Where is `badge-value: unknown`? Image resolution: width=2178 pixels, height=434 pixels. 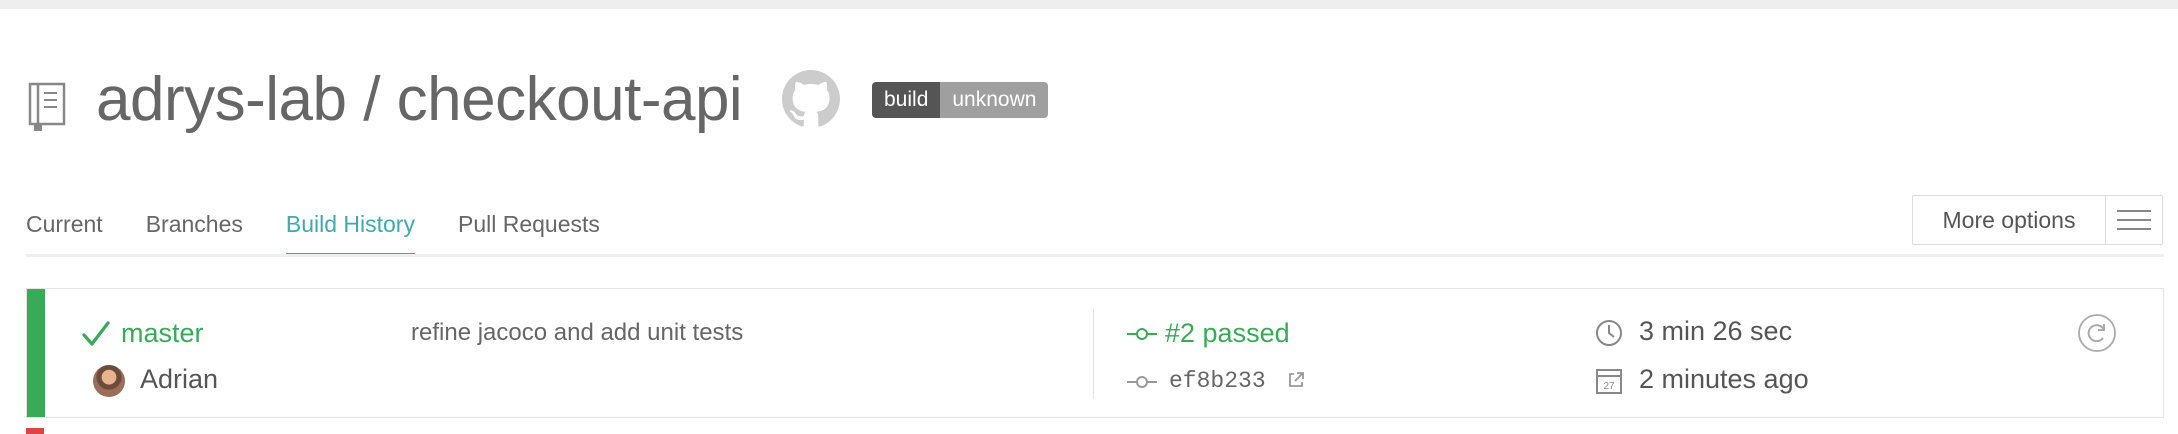 badge-value: unknown is located at coordinates (994, 100).